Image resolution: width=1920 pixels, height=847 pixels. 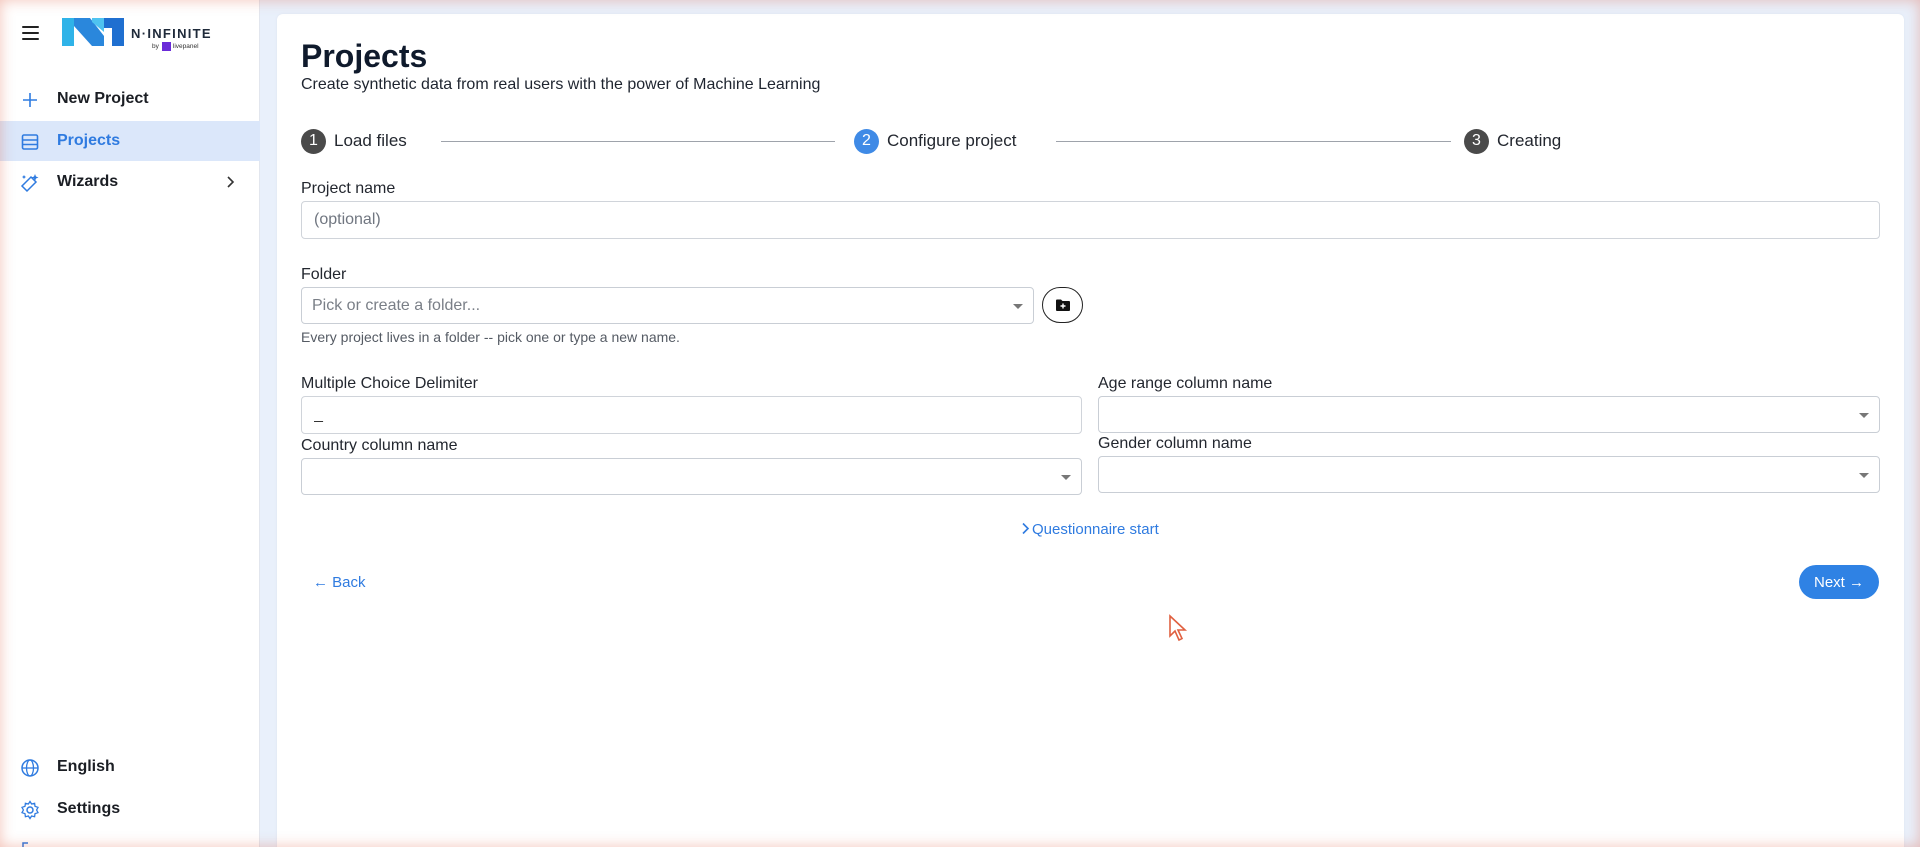 I want to click on project-name-input, so click(x=1090, y=220).